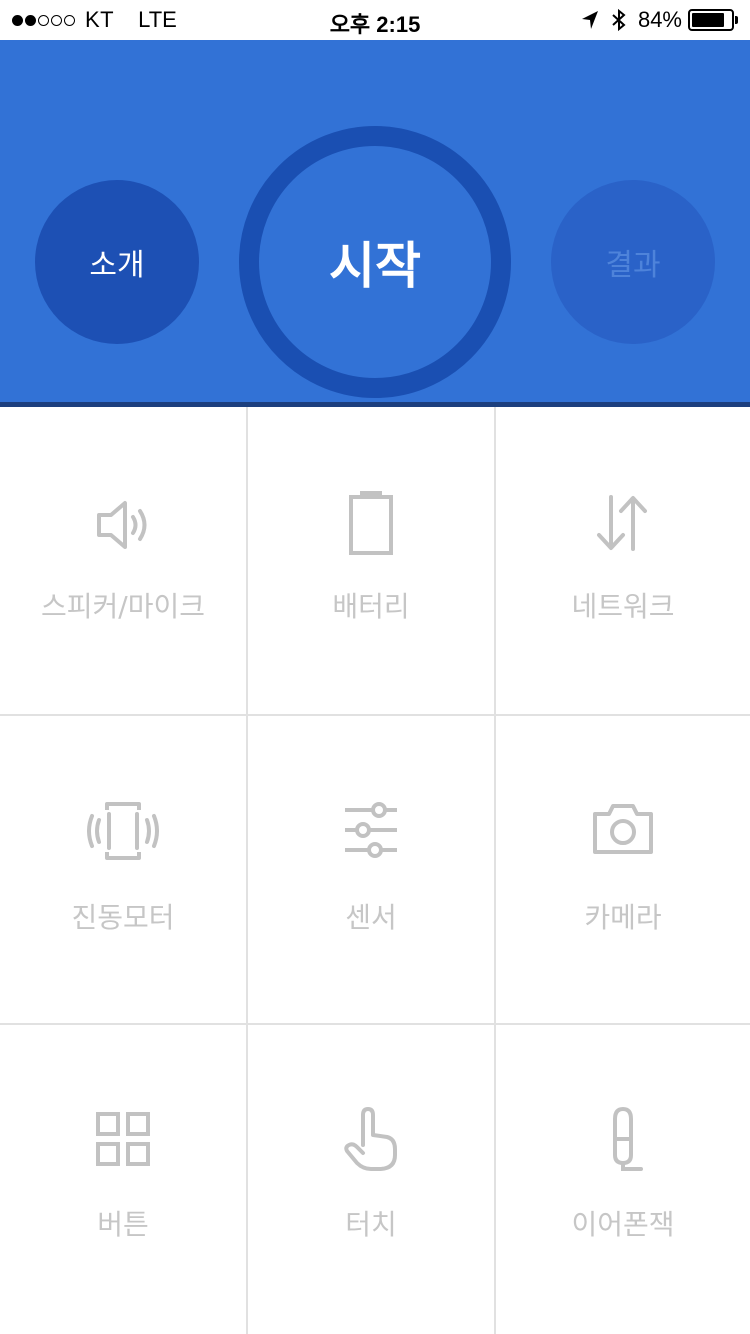 This screenshot has height=1334, width=750. What do you see at coordinates (100, 19) in the screenshot?
I see `carrier-name: KT` at bounding box center [100, 19].